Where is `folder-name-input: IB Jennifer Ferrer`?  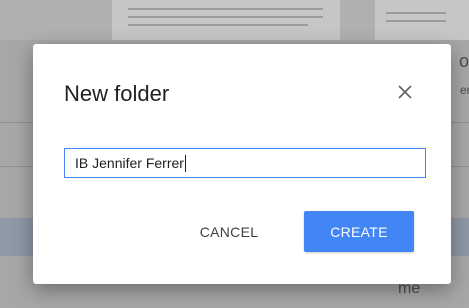
folder-name-input: IB Jennifer Ferrer is located at coordinates (245, 163).